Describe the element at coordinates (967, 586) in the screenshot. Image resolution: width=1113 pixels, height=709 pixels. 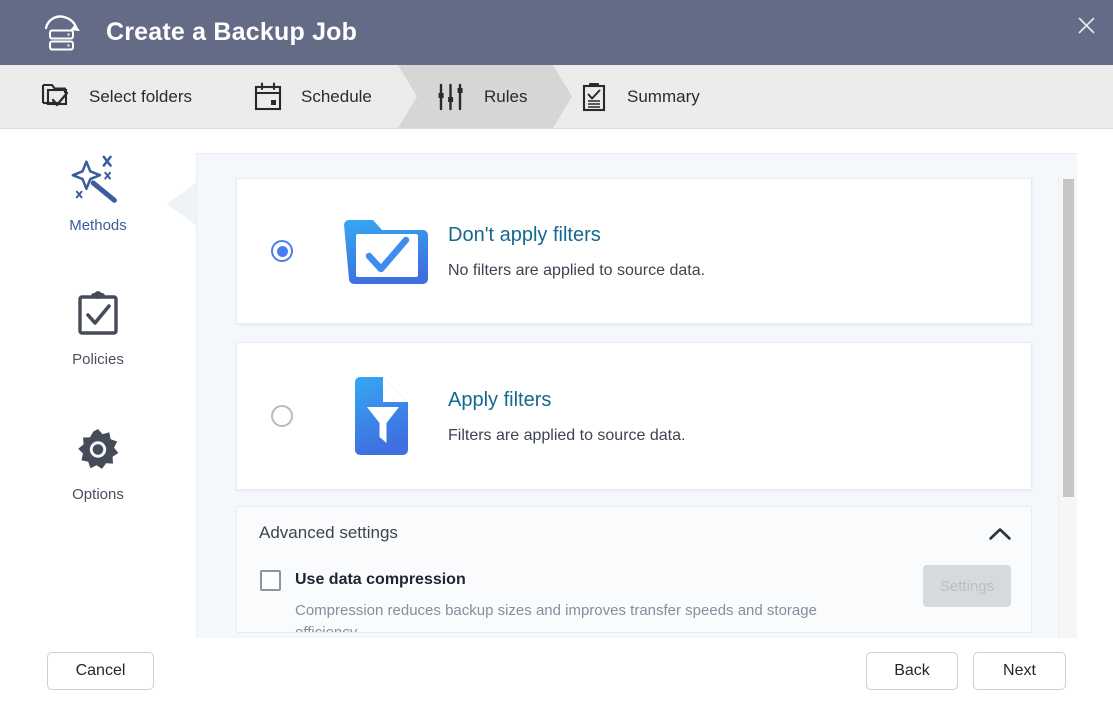
I see `compression-settings-button: Settings` at that location.